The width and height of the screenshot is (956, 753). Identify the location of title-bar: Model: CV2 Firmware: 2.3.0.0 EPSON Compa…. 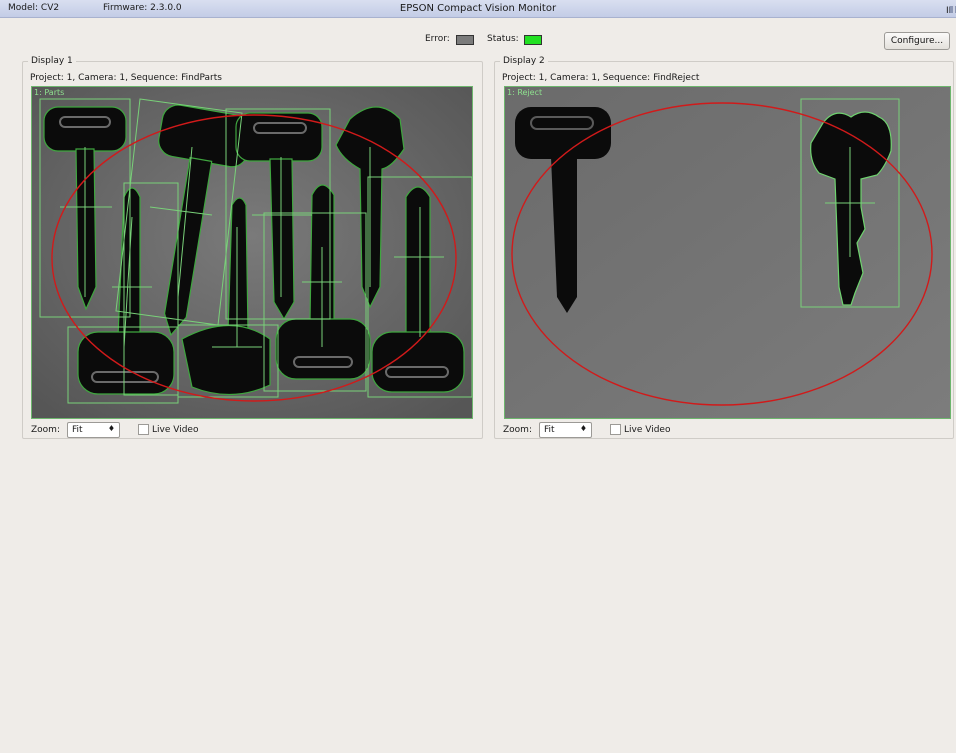
(478, 9).